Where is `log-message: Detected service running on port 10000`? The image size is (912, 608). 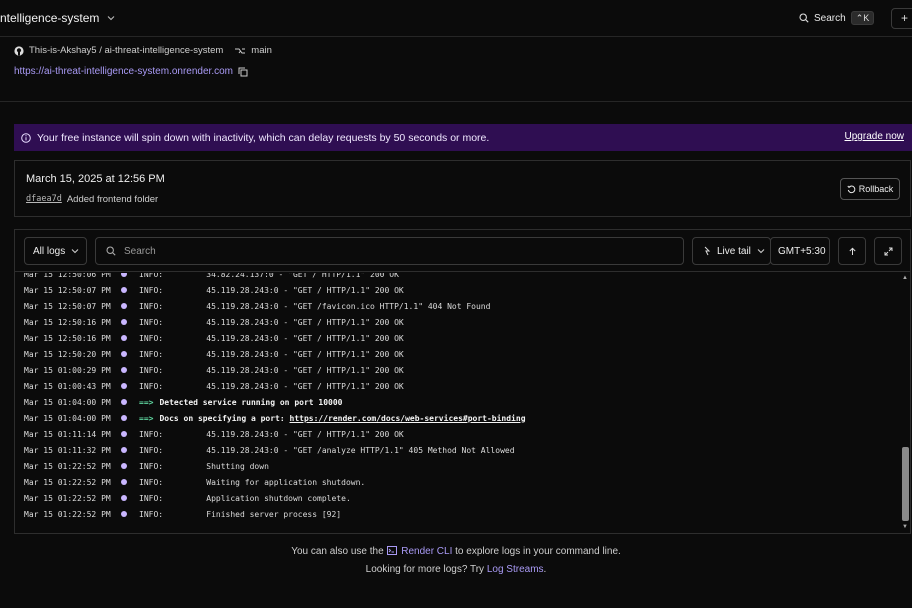
log-message: Detected service running on port 10000 is located at coordinates (251, 402).